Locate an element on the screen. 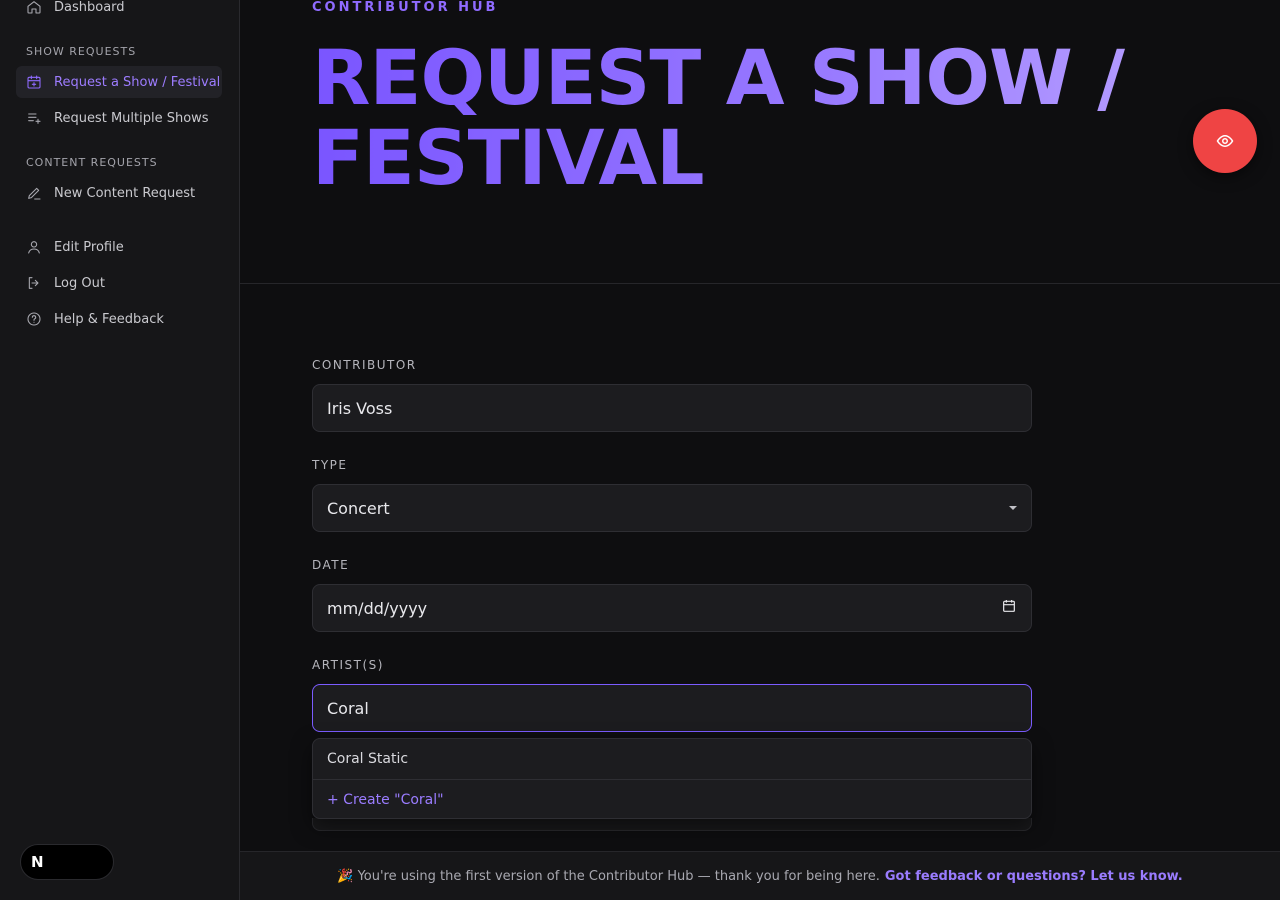 The height and width of the screenshot is (900, 1280). log-out-icon is located at coordinates (33, 283).